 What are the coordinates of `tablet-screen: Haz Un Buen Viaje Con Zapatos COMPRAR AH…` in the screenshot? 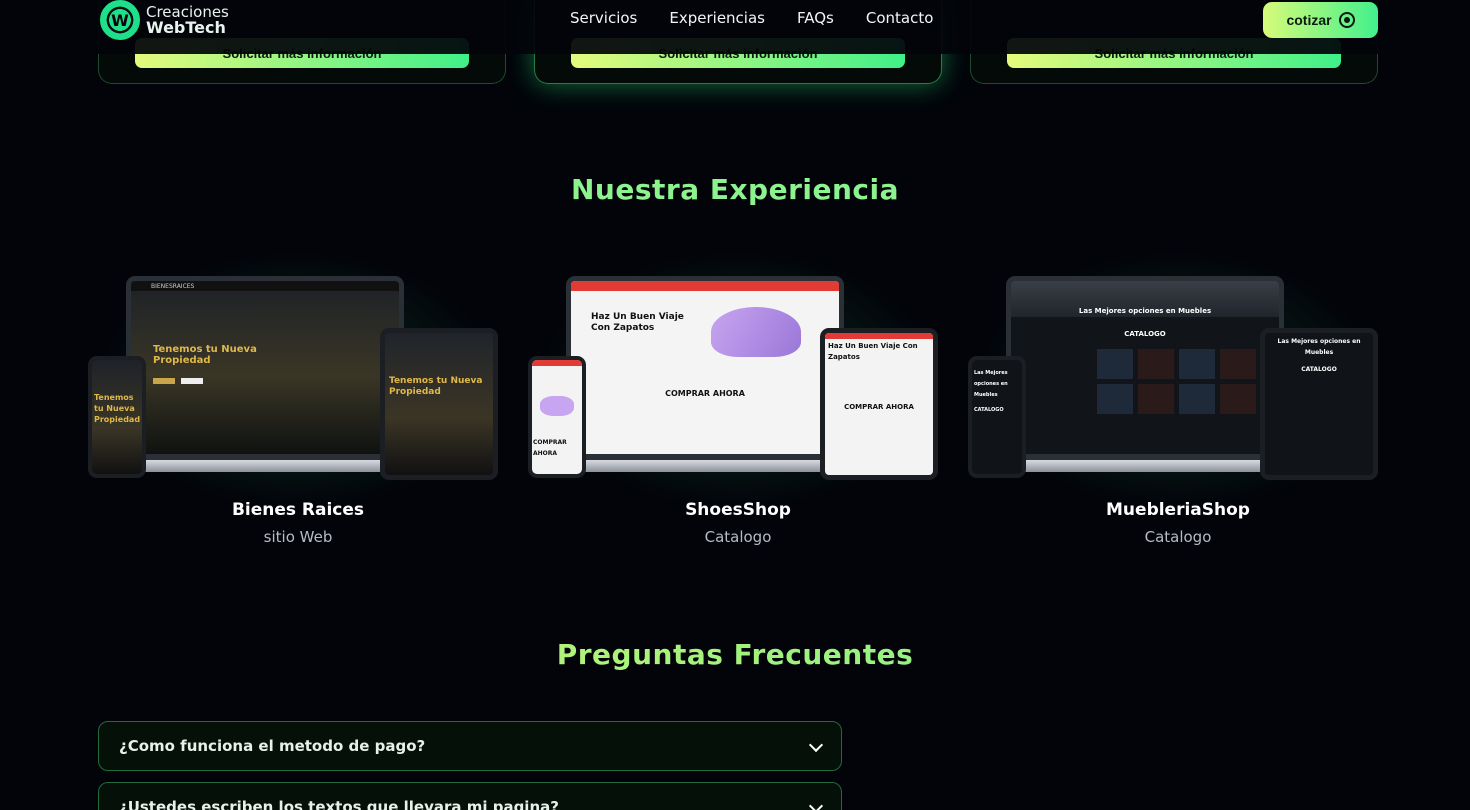 It's located at (879, 404).